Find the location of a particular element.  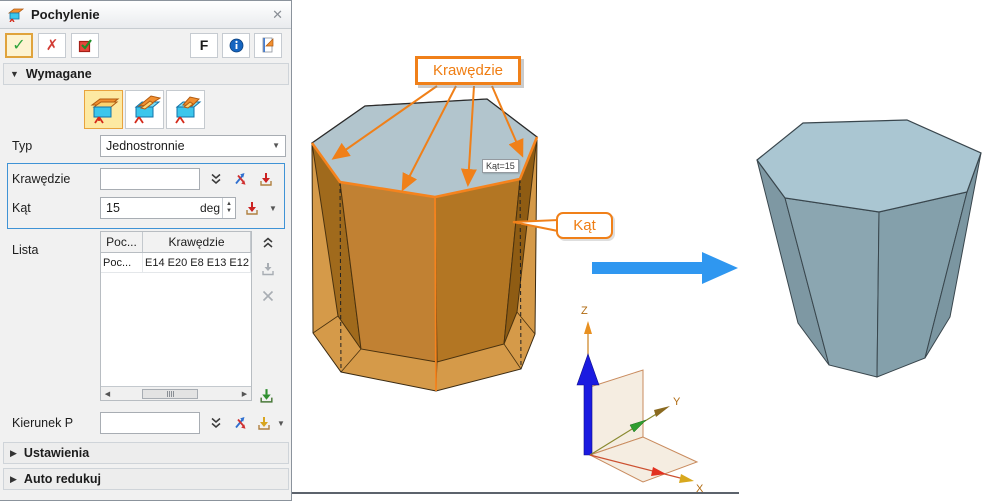

transition-arrow is located at coordinates (665, 268).